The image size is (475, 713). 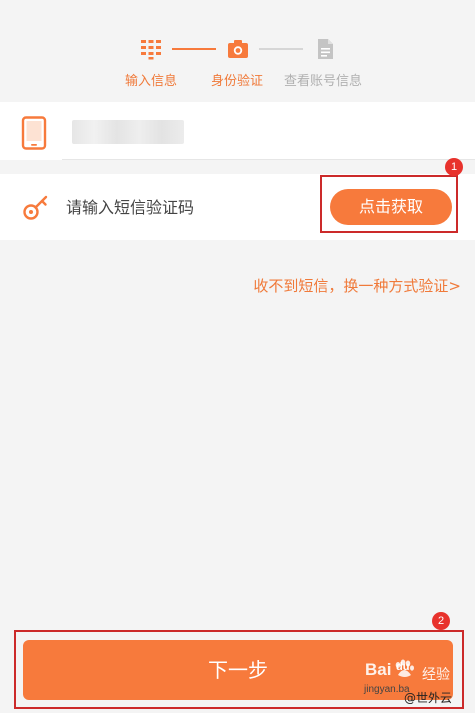 I want to click on watermark-jingyan-text: 经验, so click(x=436, y=675).